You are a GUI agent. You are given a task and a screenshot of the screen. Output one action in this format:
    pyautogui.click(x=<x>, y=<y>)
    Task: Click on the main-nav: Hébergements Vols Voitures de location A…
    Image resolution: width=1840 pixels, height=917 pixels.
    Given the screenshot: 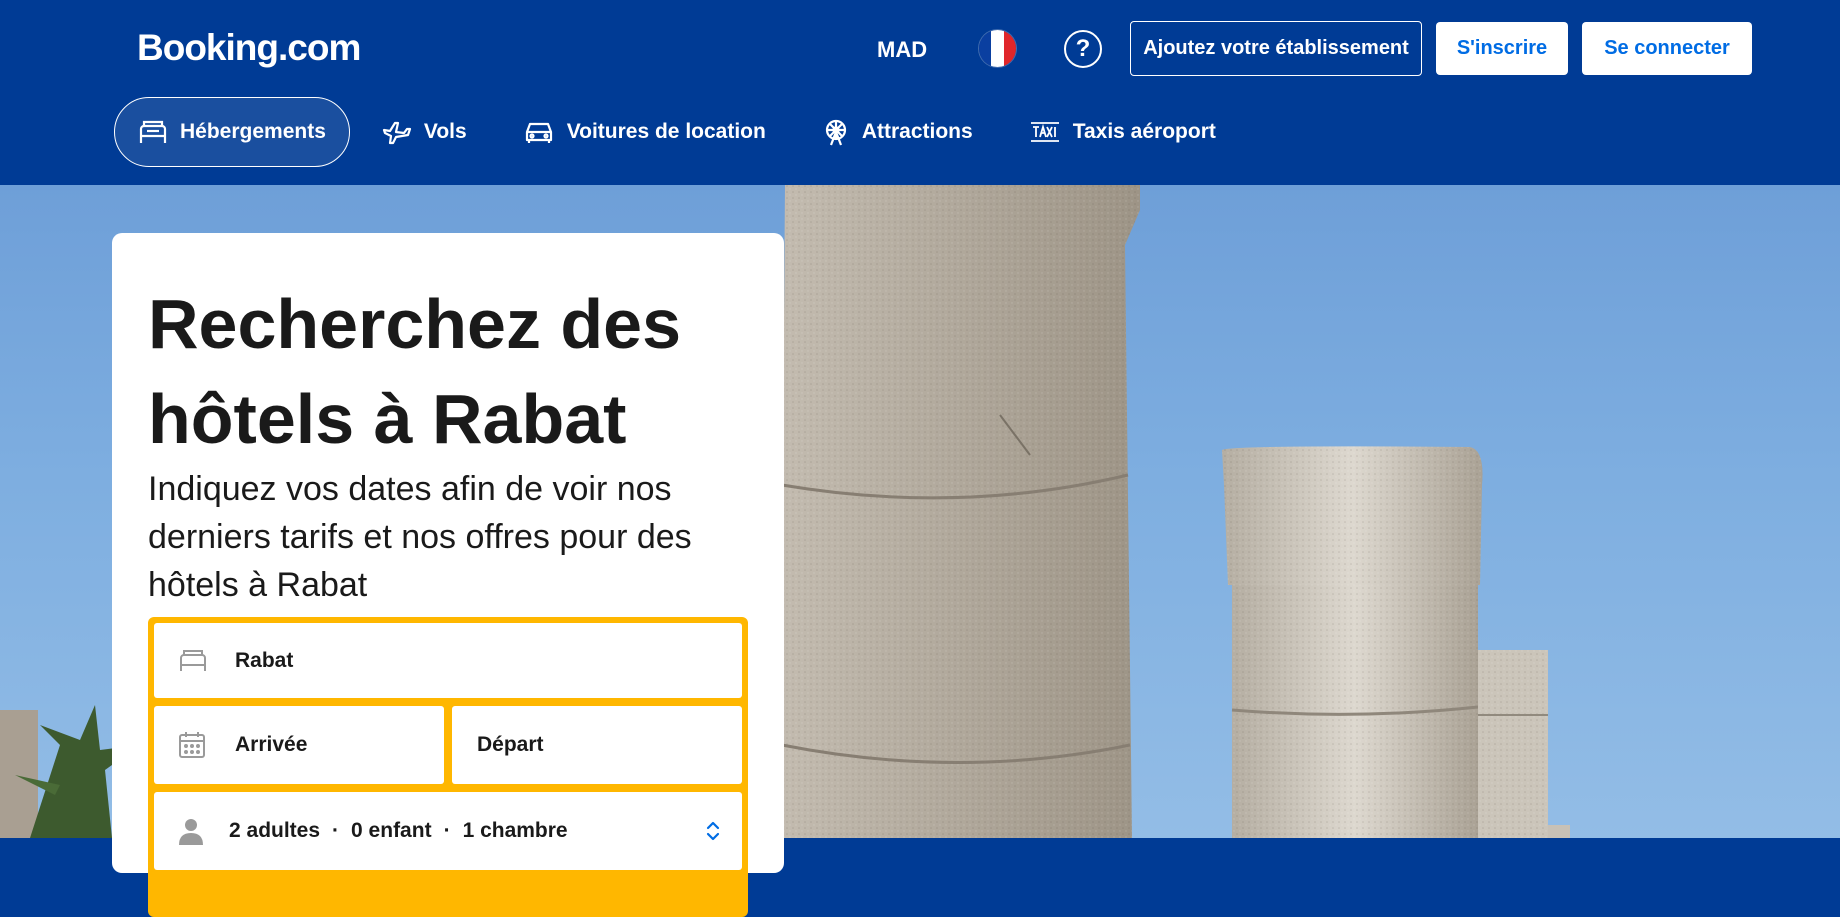 What is the action you would take?
    pyautogui.click(x=681, y=132)
    